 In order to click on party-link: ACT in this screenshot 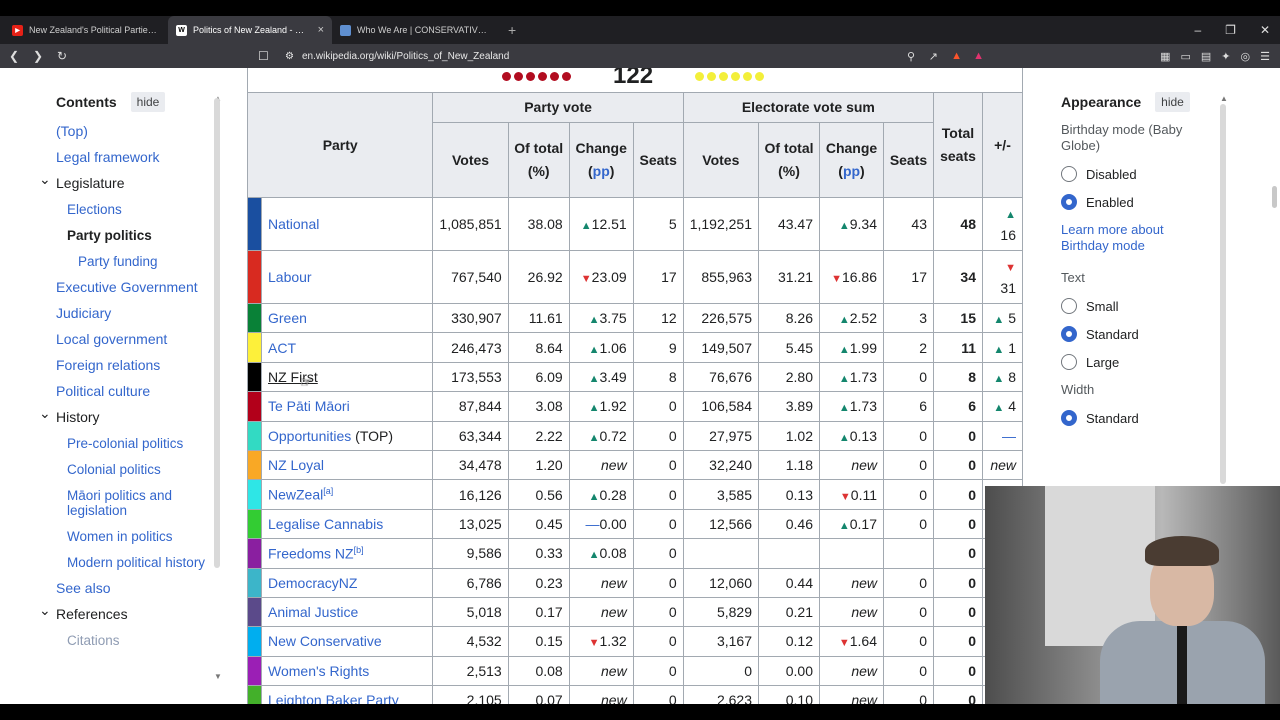, I will do `click(282, 348)`.